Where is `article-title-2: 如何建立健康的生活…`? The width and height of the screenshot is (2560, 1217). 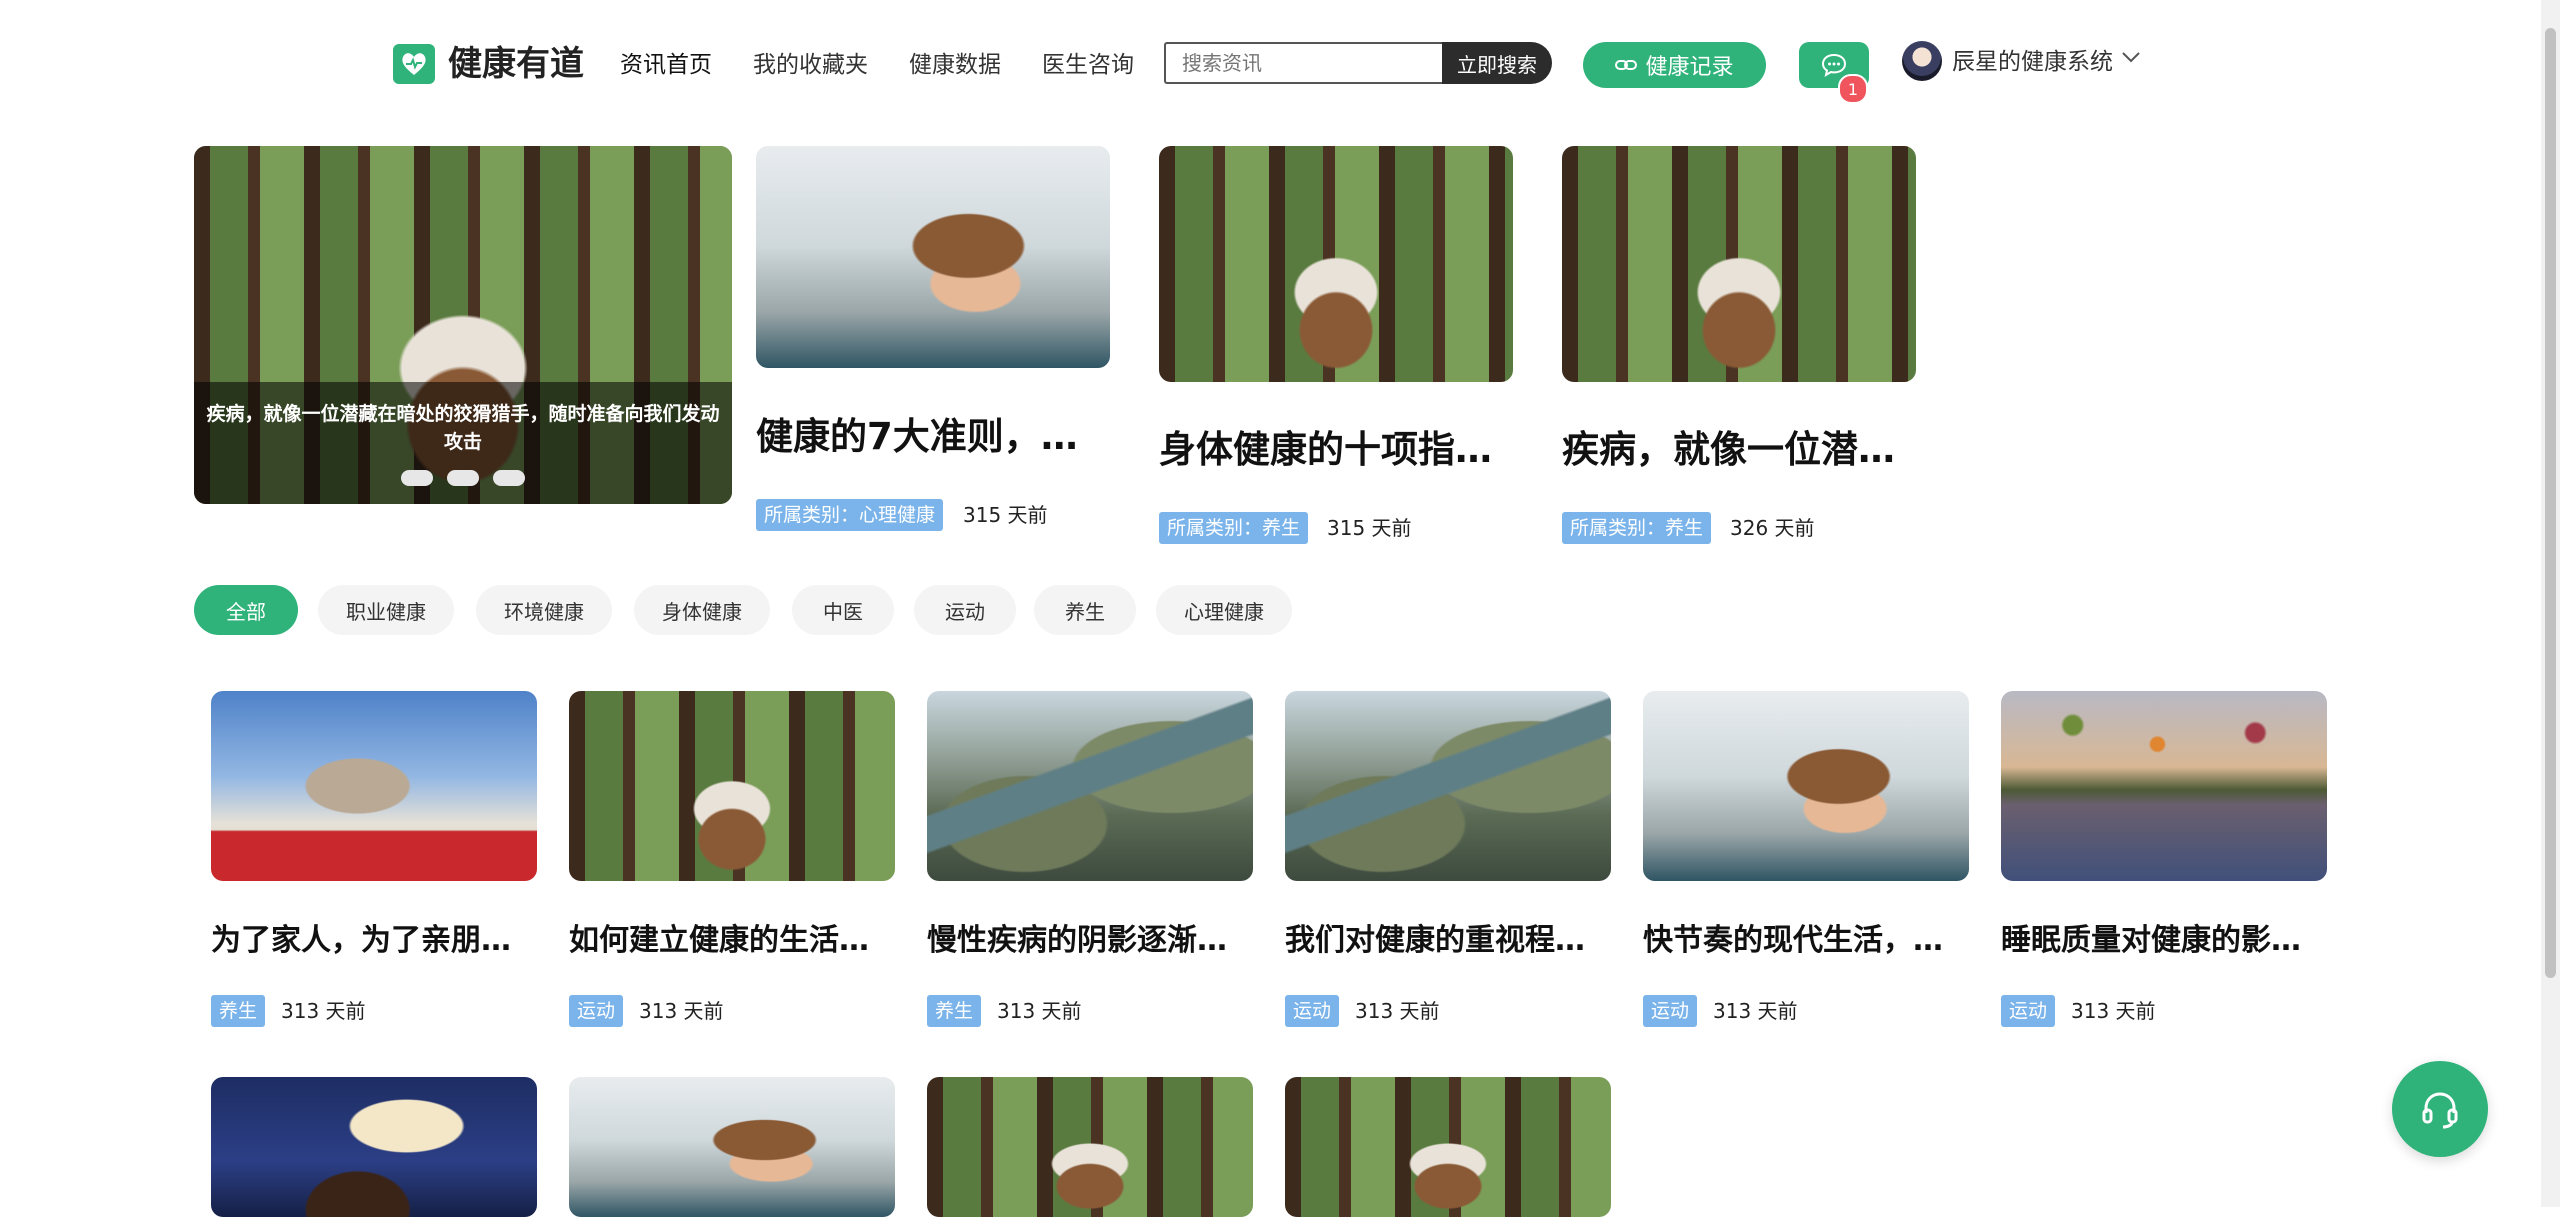
article-title-2: 如何建立健康的生活… is located at coordinates (732, 941).